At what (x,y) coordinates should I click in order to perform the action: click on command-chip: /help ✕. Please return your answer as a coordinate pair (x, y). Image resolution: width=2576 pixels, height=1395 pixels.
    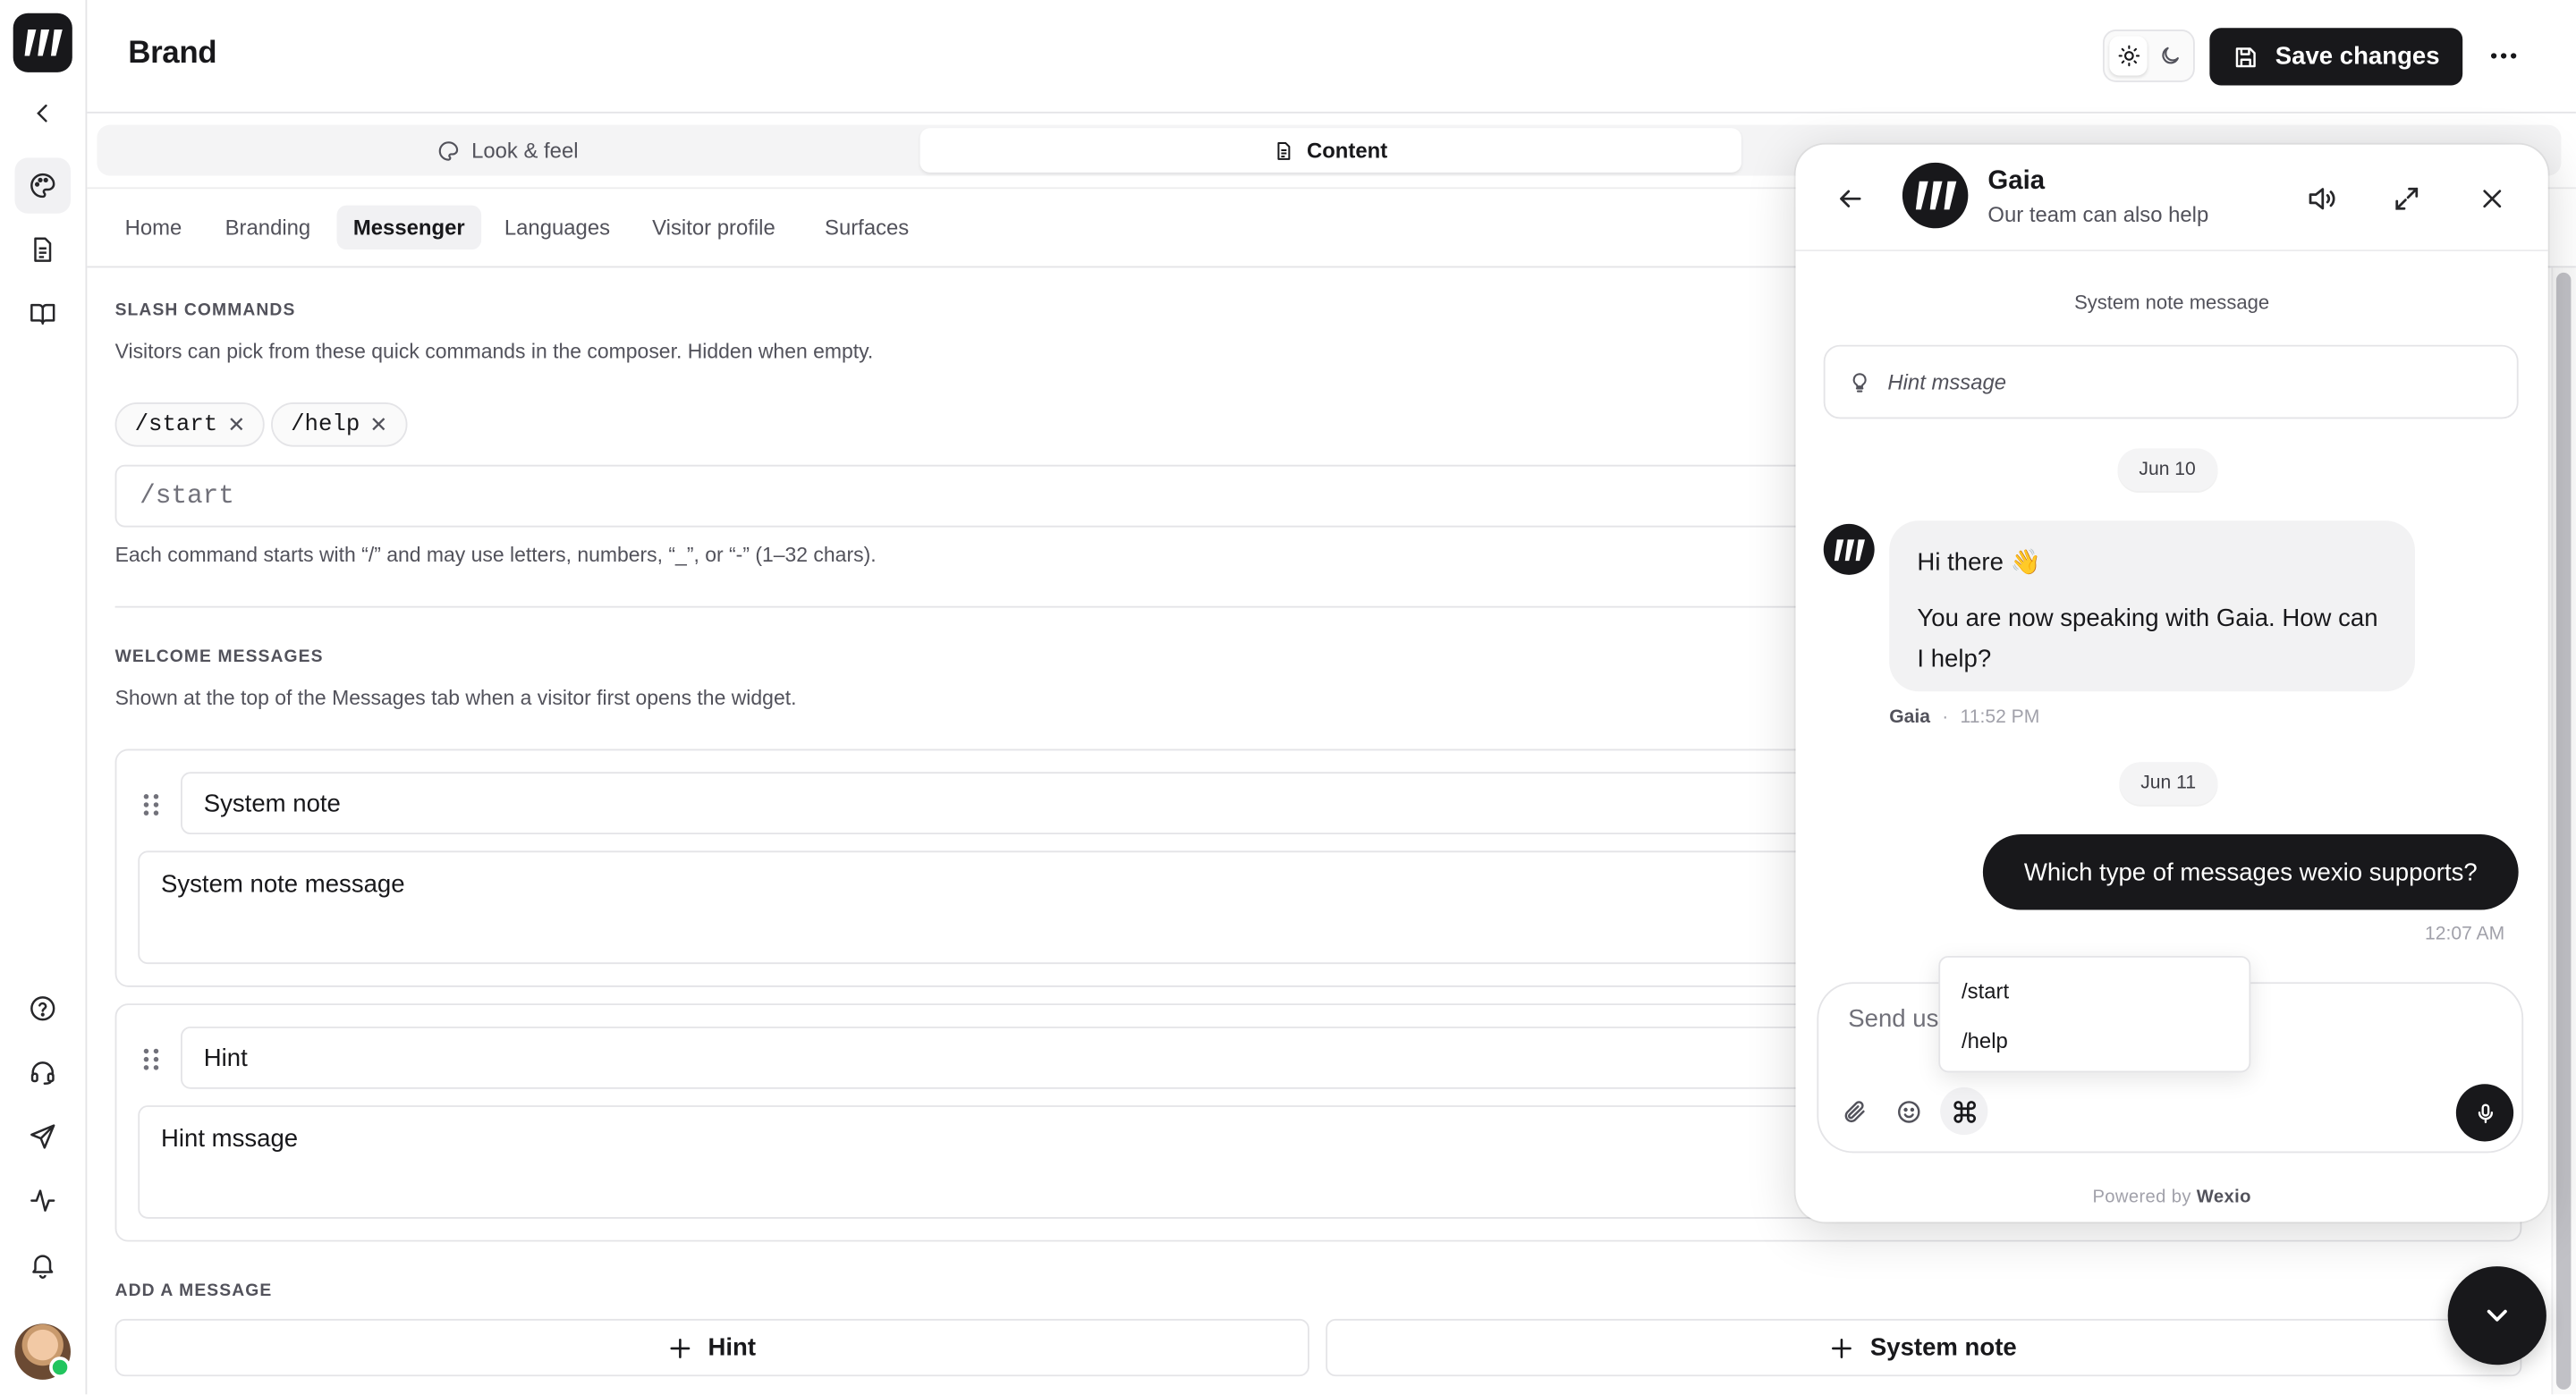
    Looking at the image, I should click on (339, 424).